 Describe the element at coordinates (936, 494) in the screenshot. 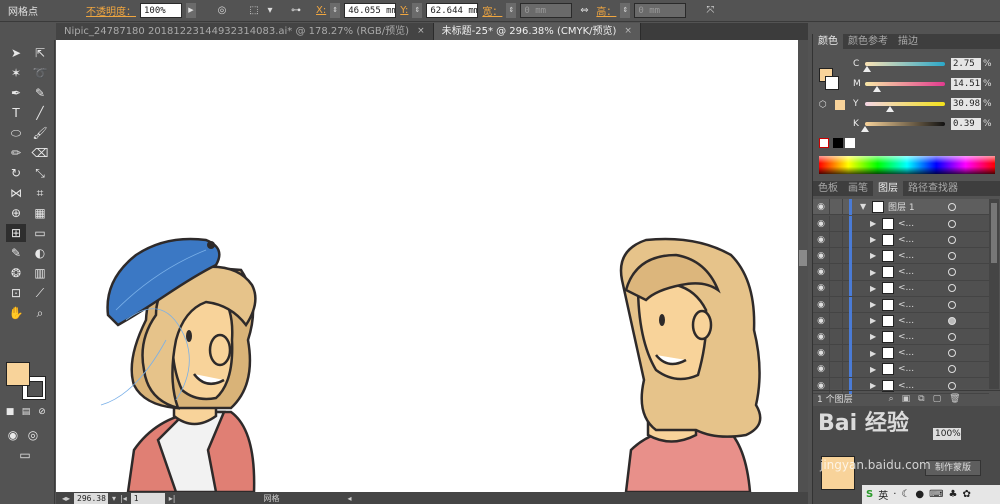

I see `keyboard-icon: ⌨` at that location.